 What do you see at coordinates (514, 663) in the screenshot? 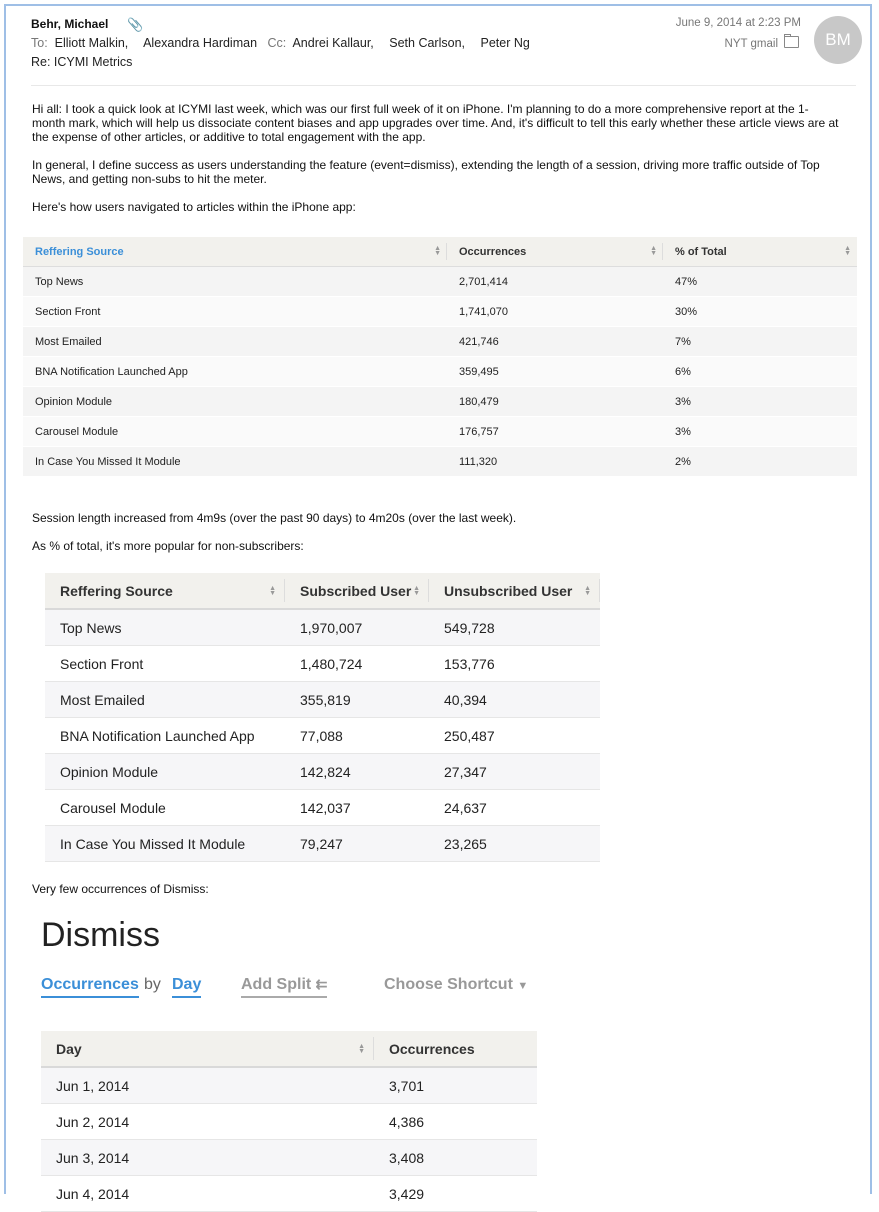
I see `cell-unsubscribed: 153,776` at bounding box center [514, 663].